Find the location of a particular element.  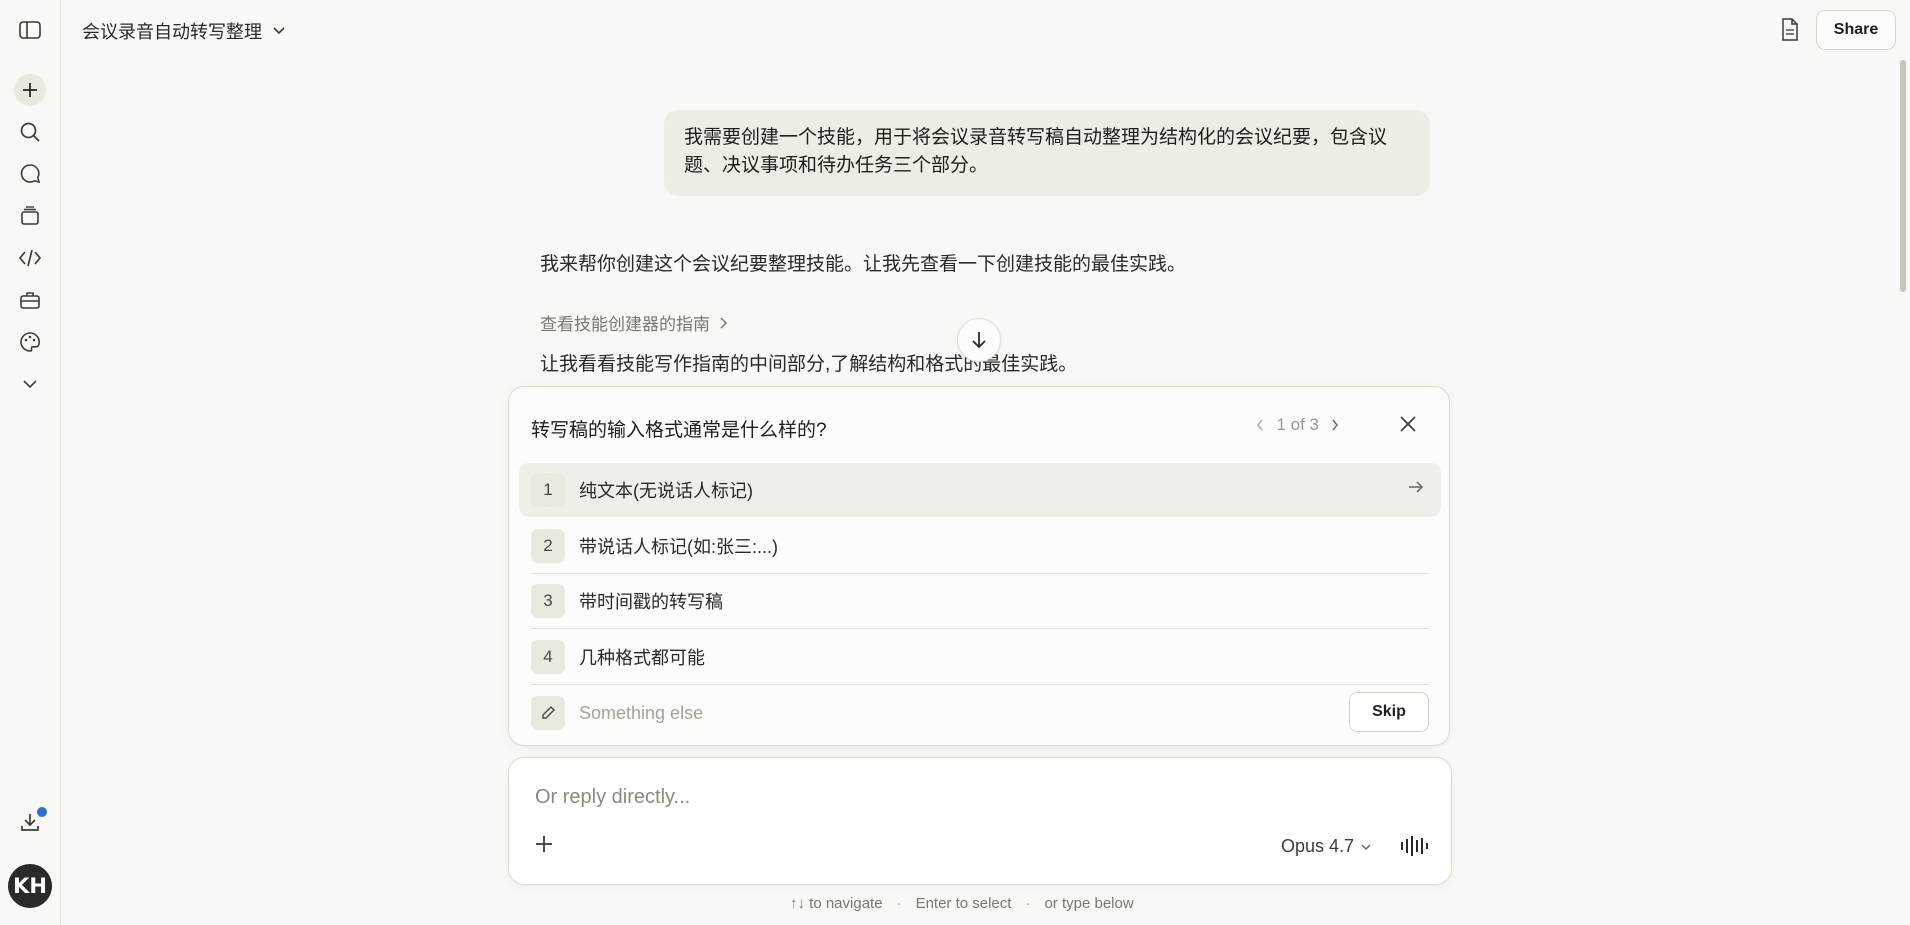

scroll-to-bottom-button is located at coordinates (979, 340).